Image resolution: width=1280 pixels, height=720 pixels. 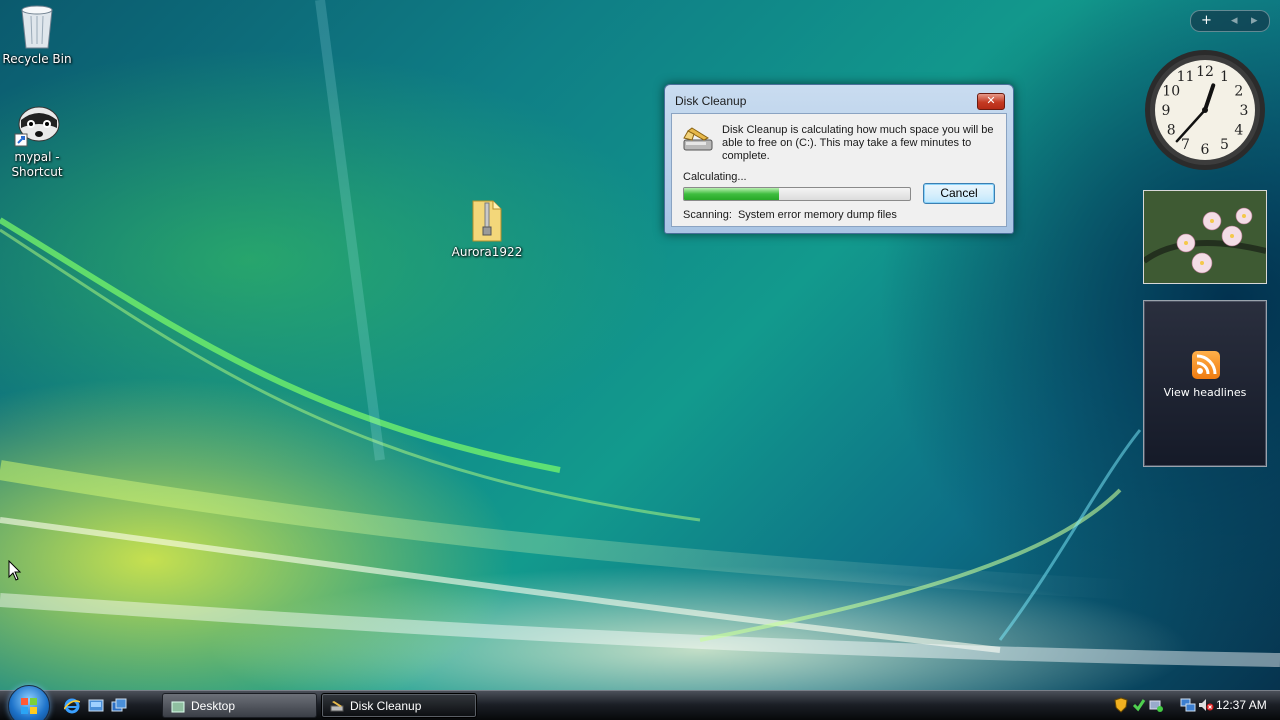 I want to click on clock-number: 7, so click(x=1185, y=145).